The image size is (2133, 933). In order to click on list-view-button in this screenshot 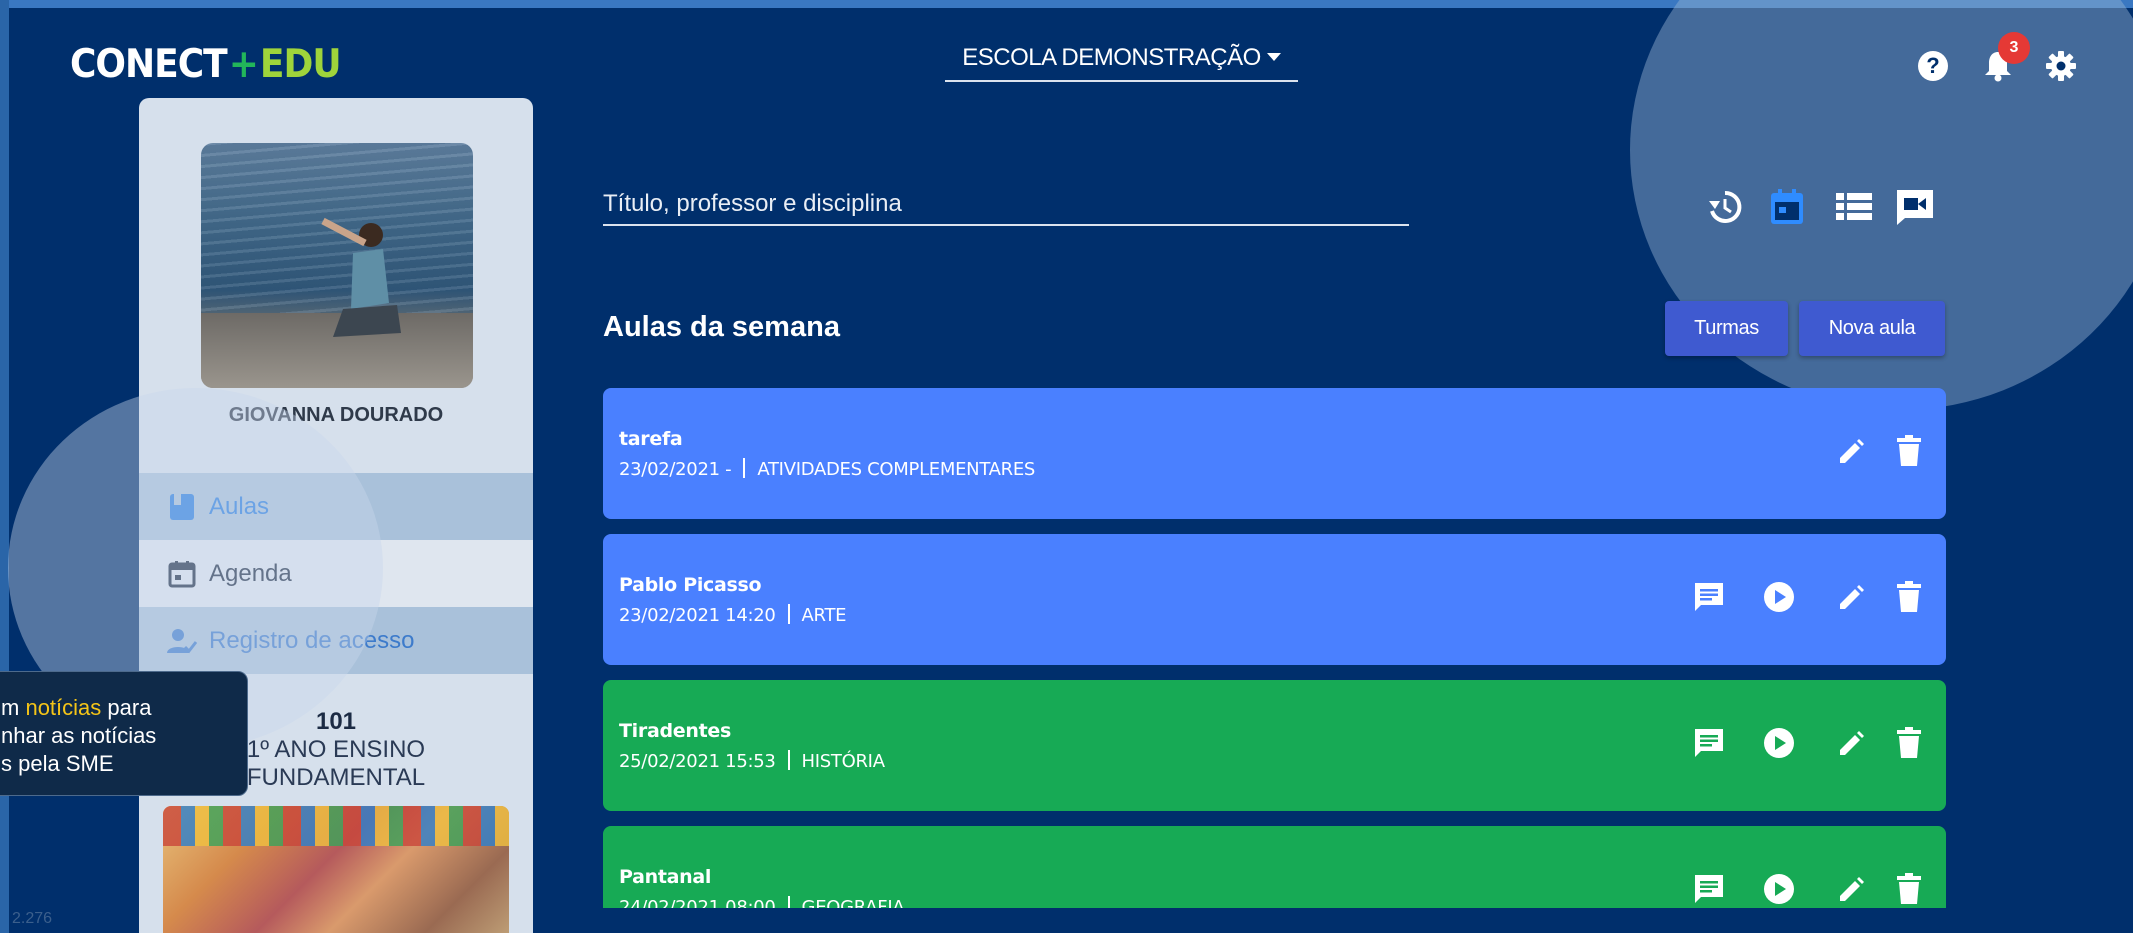, I will do `click(1854, 207)`.